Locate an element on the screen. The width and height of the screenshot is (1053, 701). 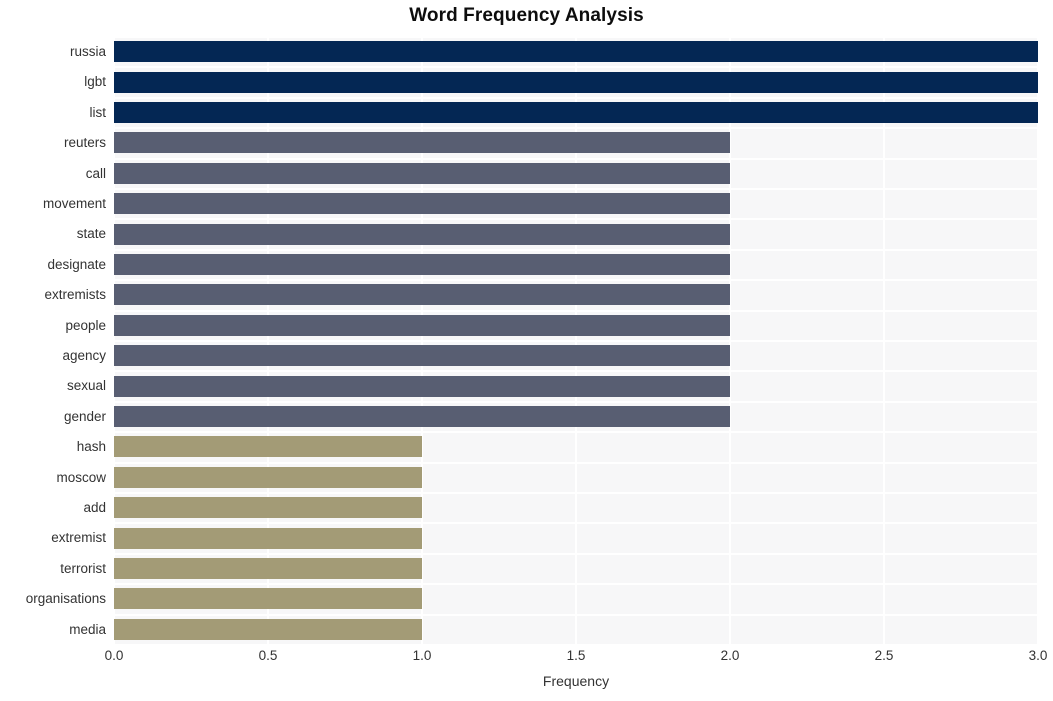
x-tick-label: 3.0 is located at coordinates (1038, 655).